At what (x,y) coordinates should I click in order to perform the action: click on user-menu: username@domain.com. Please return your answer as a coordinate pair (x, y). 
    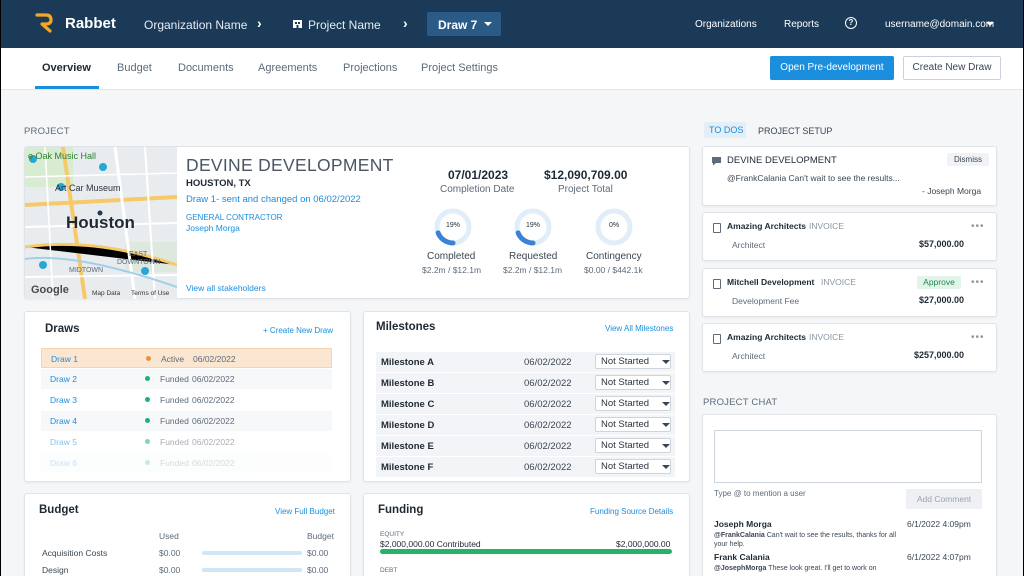
    Looking at the image, I should click on (939, 24).